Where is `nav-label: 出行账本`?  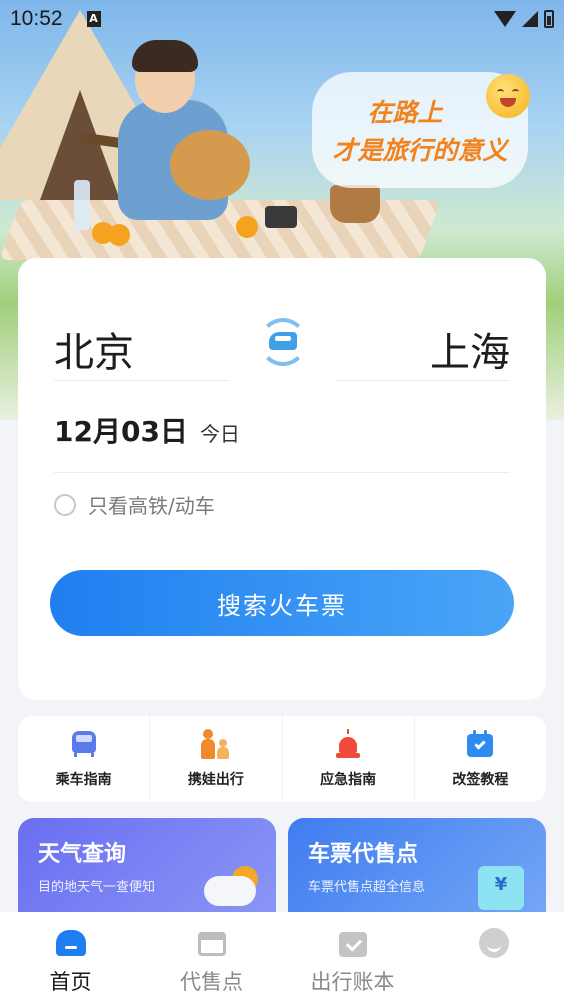
nav-label: 出行账本 is located at coordinates (352, 982).